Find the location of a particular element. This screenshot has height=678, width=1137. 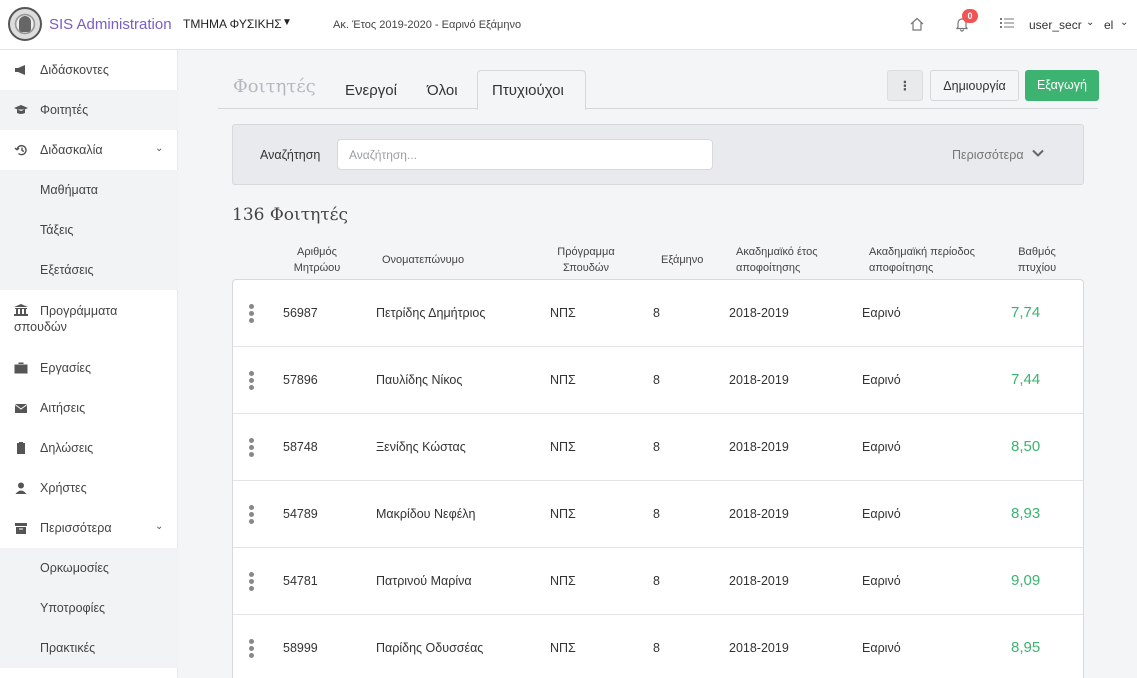

column-header-graduation-period: Ακαδημαϊκή περίοδος αποφοίτησης is located at coordinates (922, 260).